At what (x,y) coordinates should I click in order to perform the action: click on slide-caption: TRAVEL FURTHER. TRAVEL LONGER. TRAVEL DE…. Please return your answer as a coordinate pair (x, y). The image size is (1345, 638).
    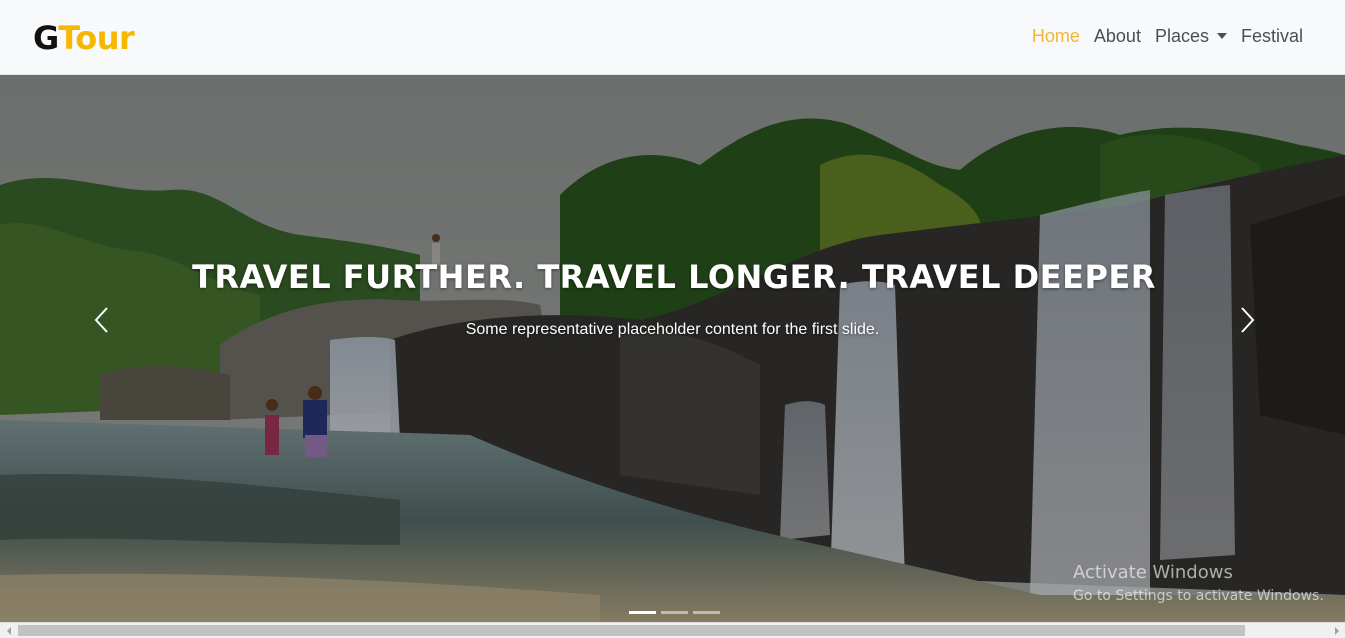
    Looking at the image, I should click on (672, 299).